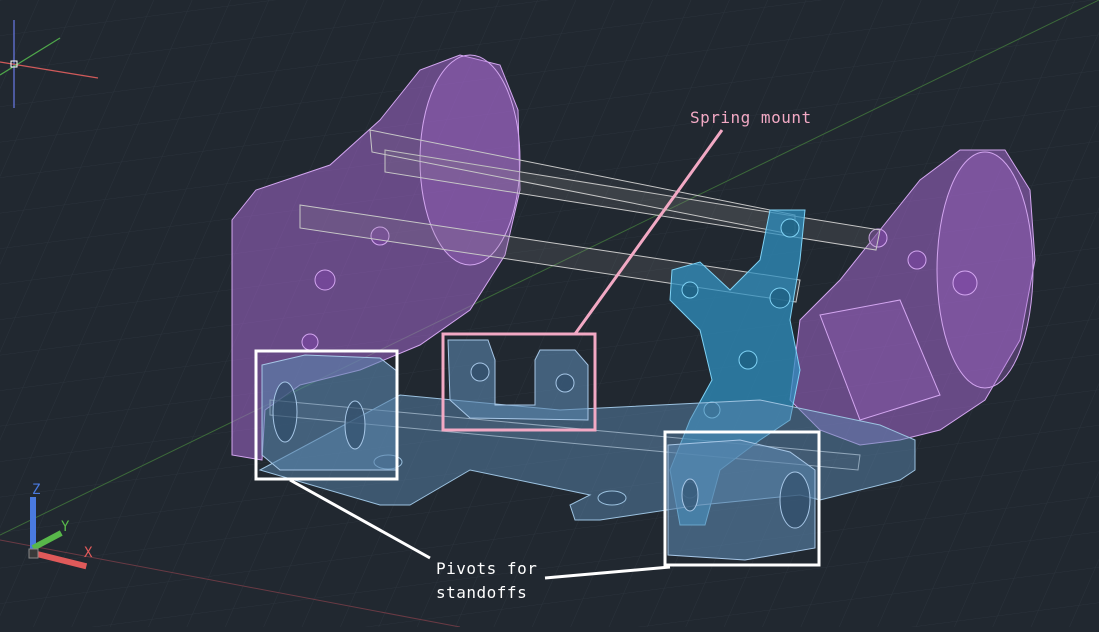 The image size is (1099, 632). What do you see at coordinates (741, 500) in the screenshot?
I see `right-pivot-block` at bounding box center [741, 500].